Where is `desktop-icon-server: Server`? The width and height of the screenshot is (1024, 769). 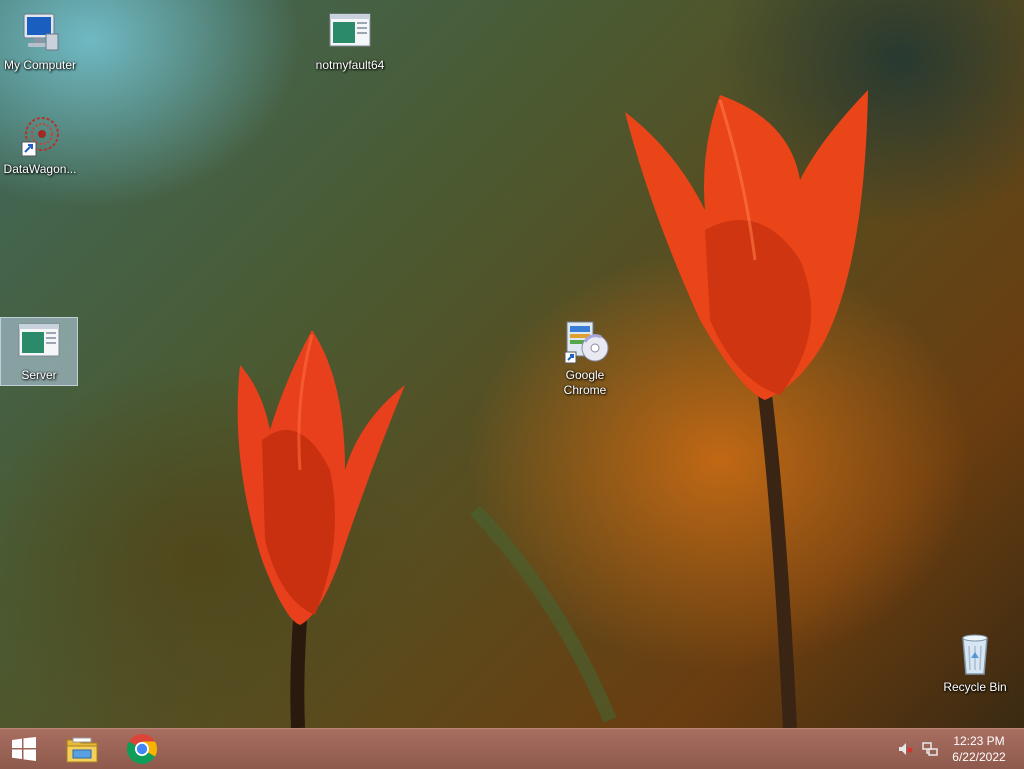
desktop-icon-server: Server is located at coordinates (39, 351).